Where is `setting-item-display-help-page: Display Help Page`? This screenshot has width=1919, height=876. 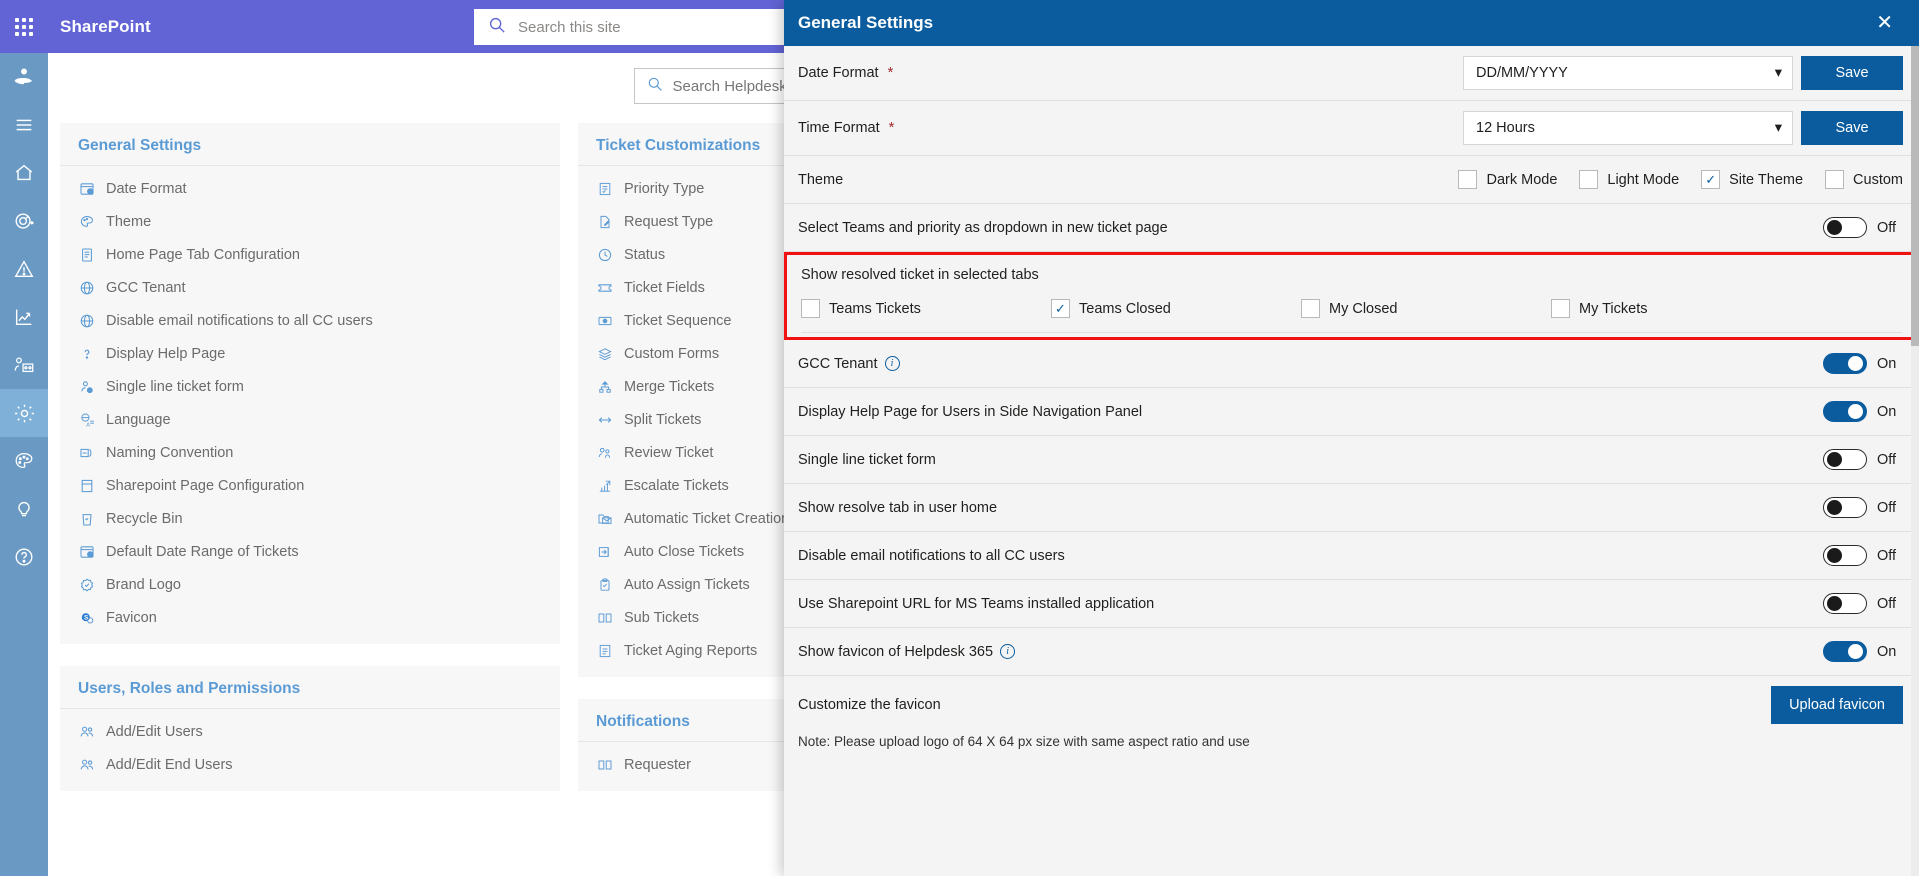
setting-item-display-help-page: Display Help Page is located at coordinates (310, 353).